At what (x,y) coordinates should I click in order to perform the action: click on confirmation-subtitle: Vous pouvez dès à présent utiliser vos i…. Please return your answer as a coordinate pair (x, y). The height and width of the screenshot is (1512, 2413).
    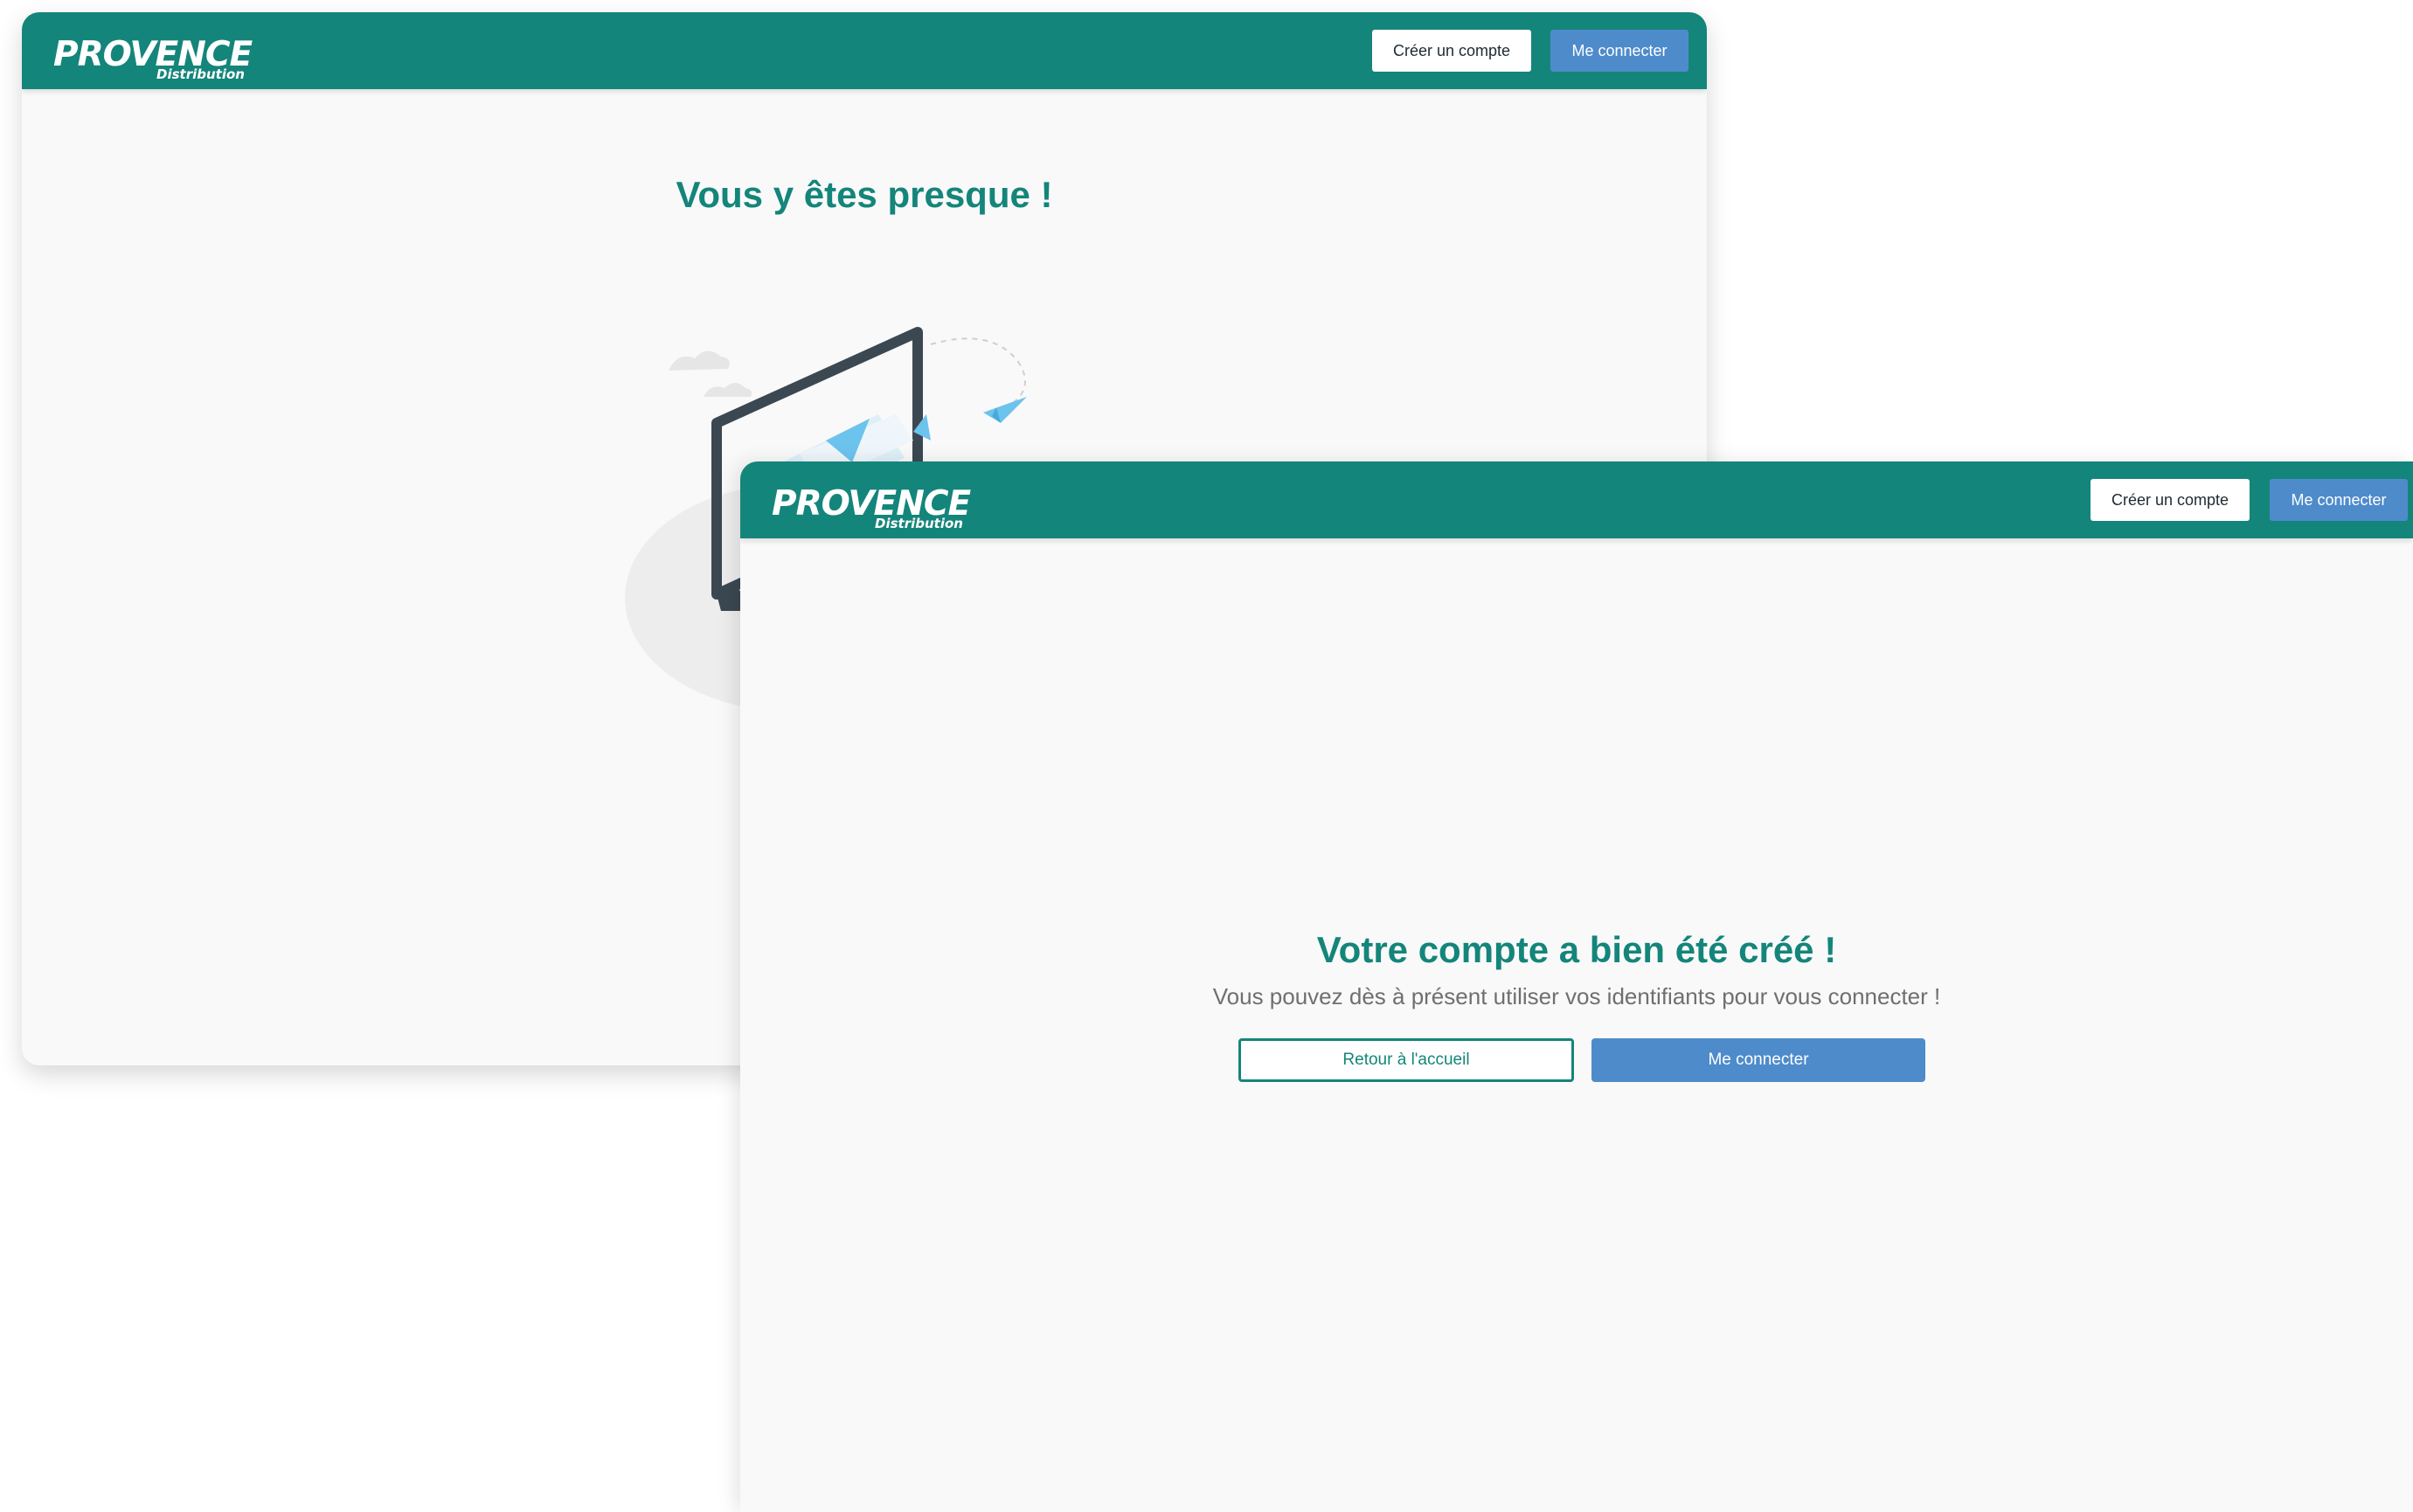
    Looking at the image, I should click on (1576, 996).